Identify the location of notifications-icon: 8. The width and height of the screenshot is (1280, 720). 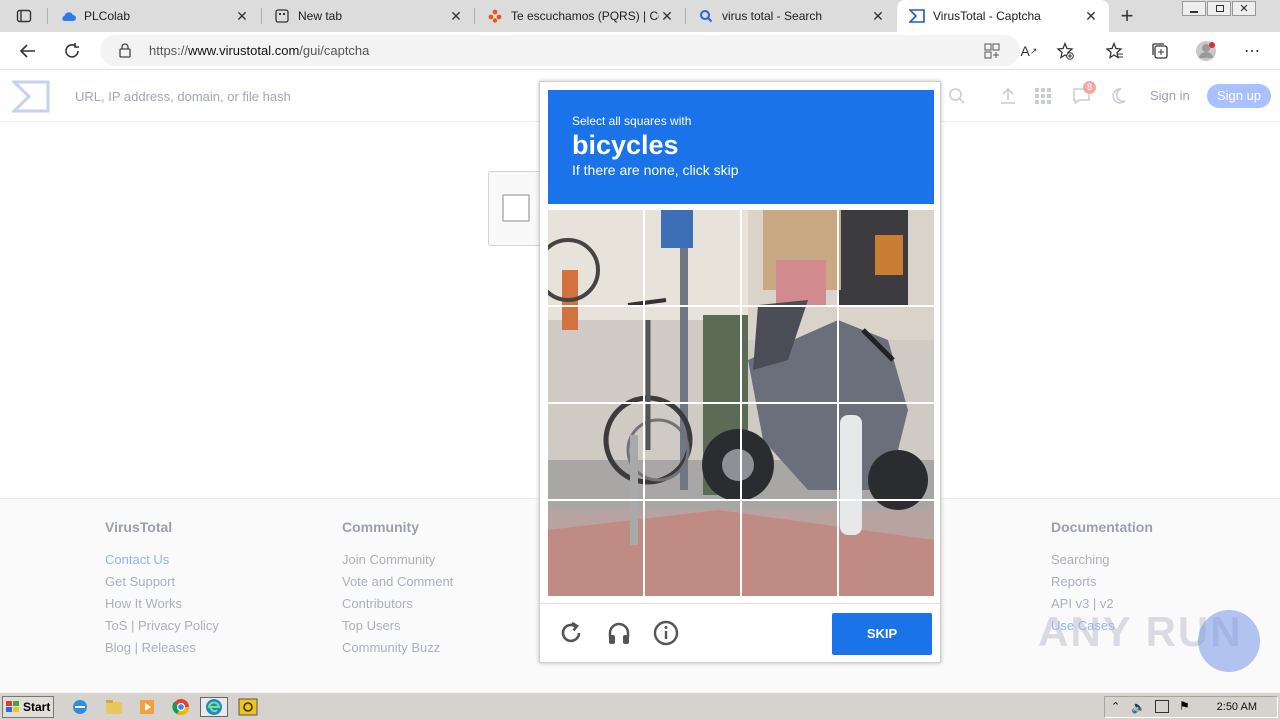
(1083, 94).